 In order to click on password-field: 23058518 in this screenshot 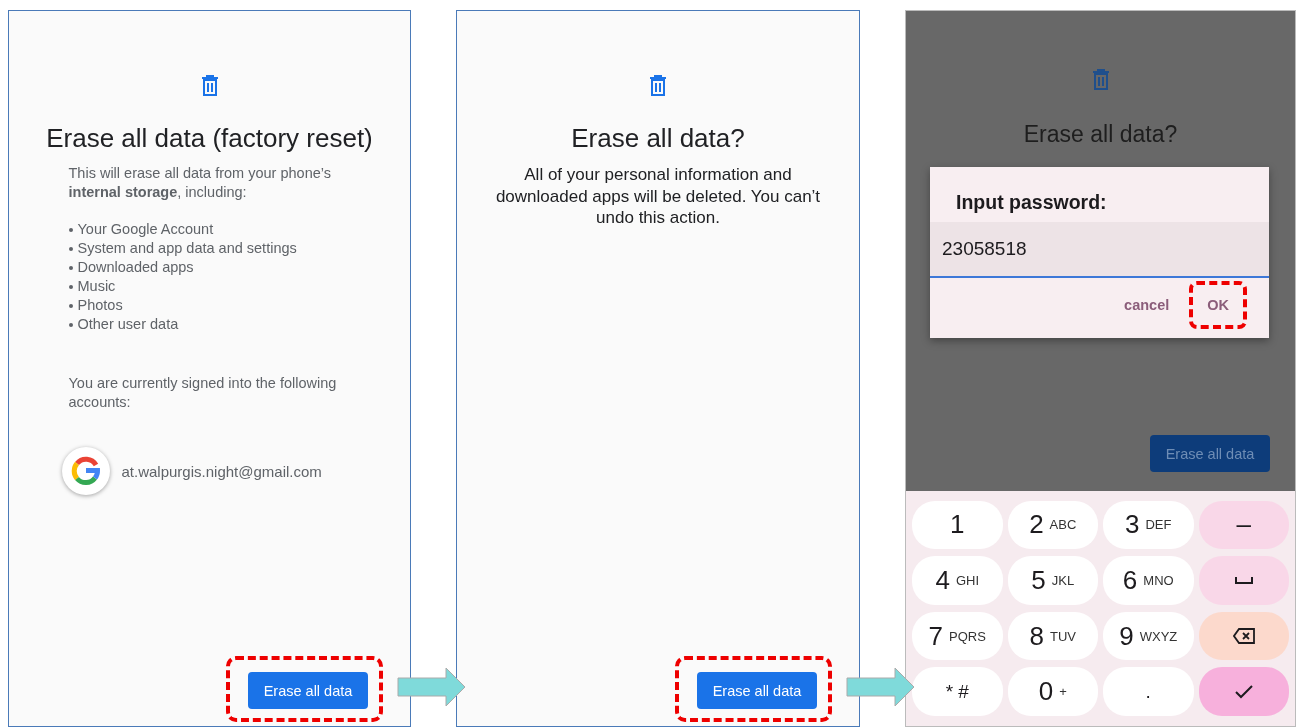, I will do `click(1099, 250)`.